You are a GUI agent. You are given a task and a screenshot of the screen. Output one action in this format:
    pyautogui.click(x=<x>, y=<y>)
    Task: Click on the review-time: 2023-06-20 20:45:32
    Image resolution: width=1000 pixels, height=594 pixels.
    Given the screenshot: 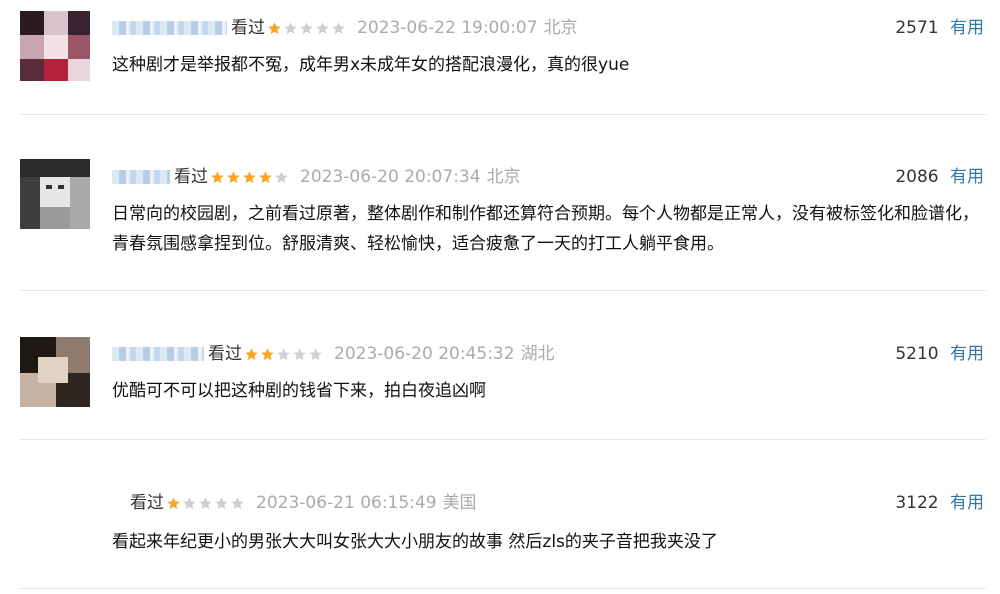 What is the action you would take?
    pyautogui.click(x=424, y=354)
    